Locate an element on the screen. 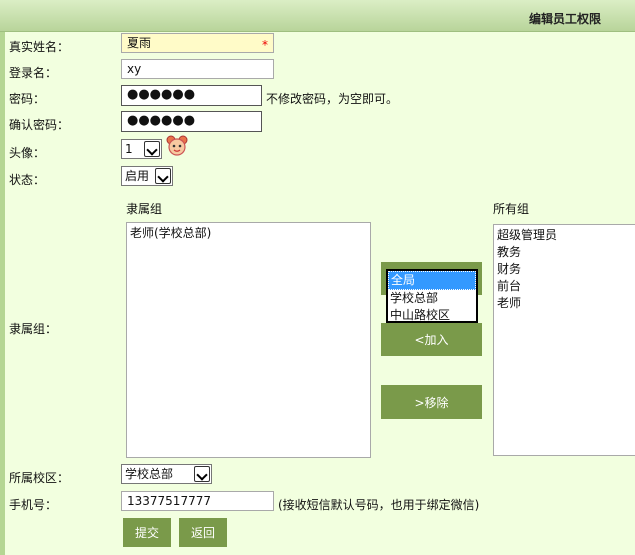 This screenshot has height=555, width=635. title-bar: 编辑员工权限 is located at coordinates (317, 16).